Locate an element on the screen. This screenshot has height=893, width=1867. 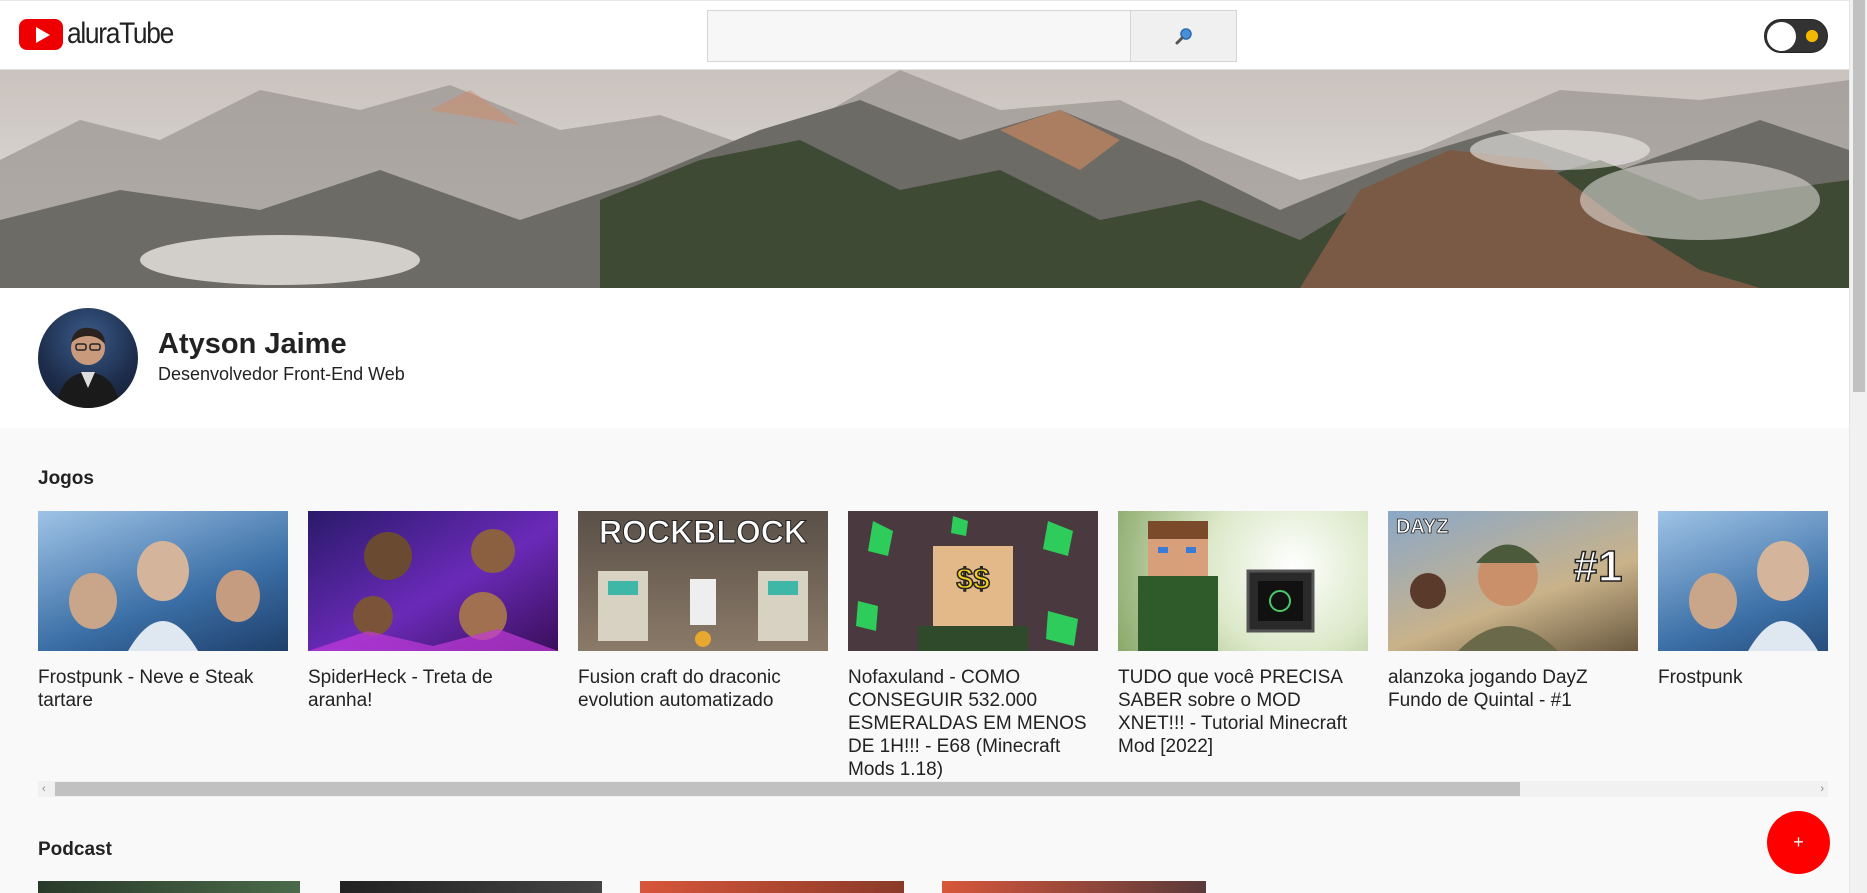
thumbnail-text: ROCKBLOCK is located at coordinates (703, 532).